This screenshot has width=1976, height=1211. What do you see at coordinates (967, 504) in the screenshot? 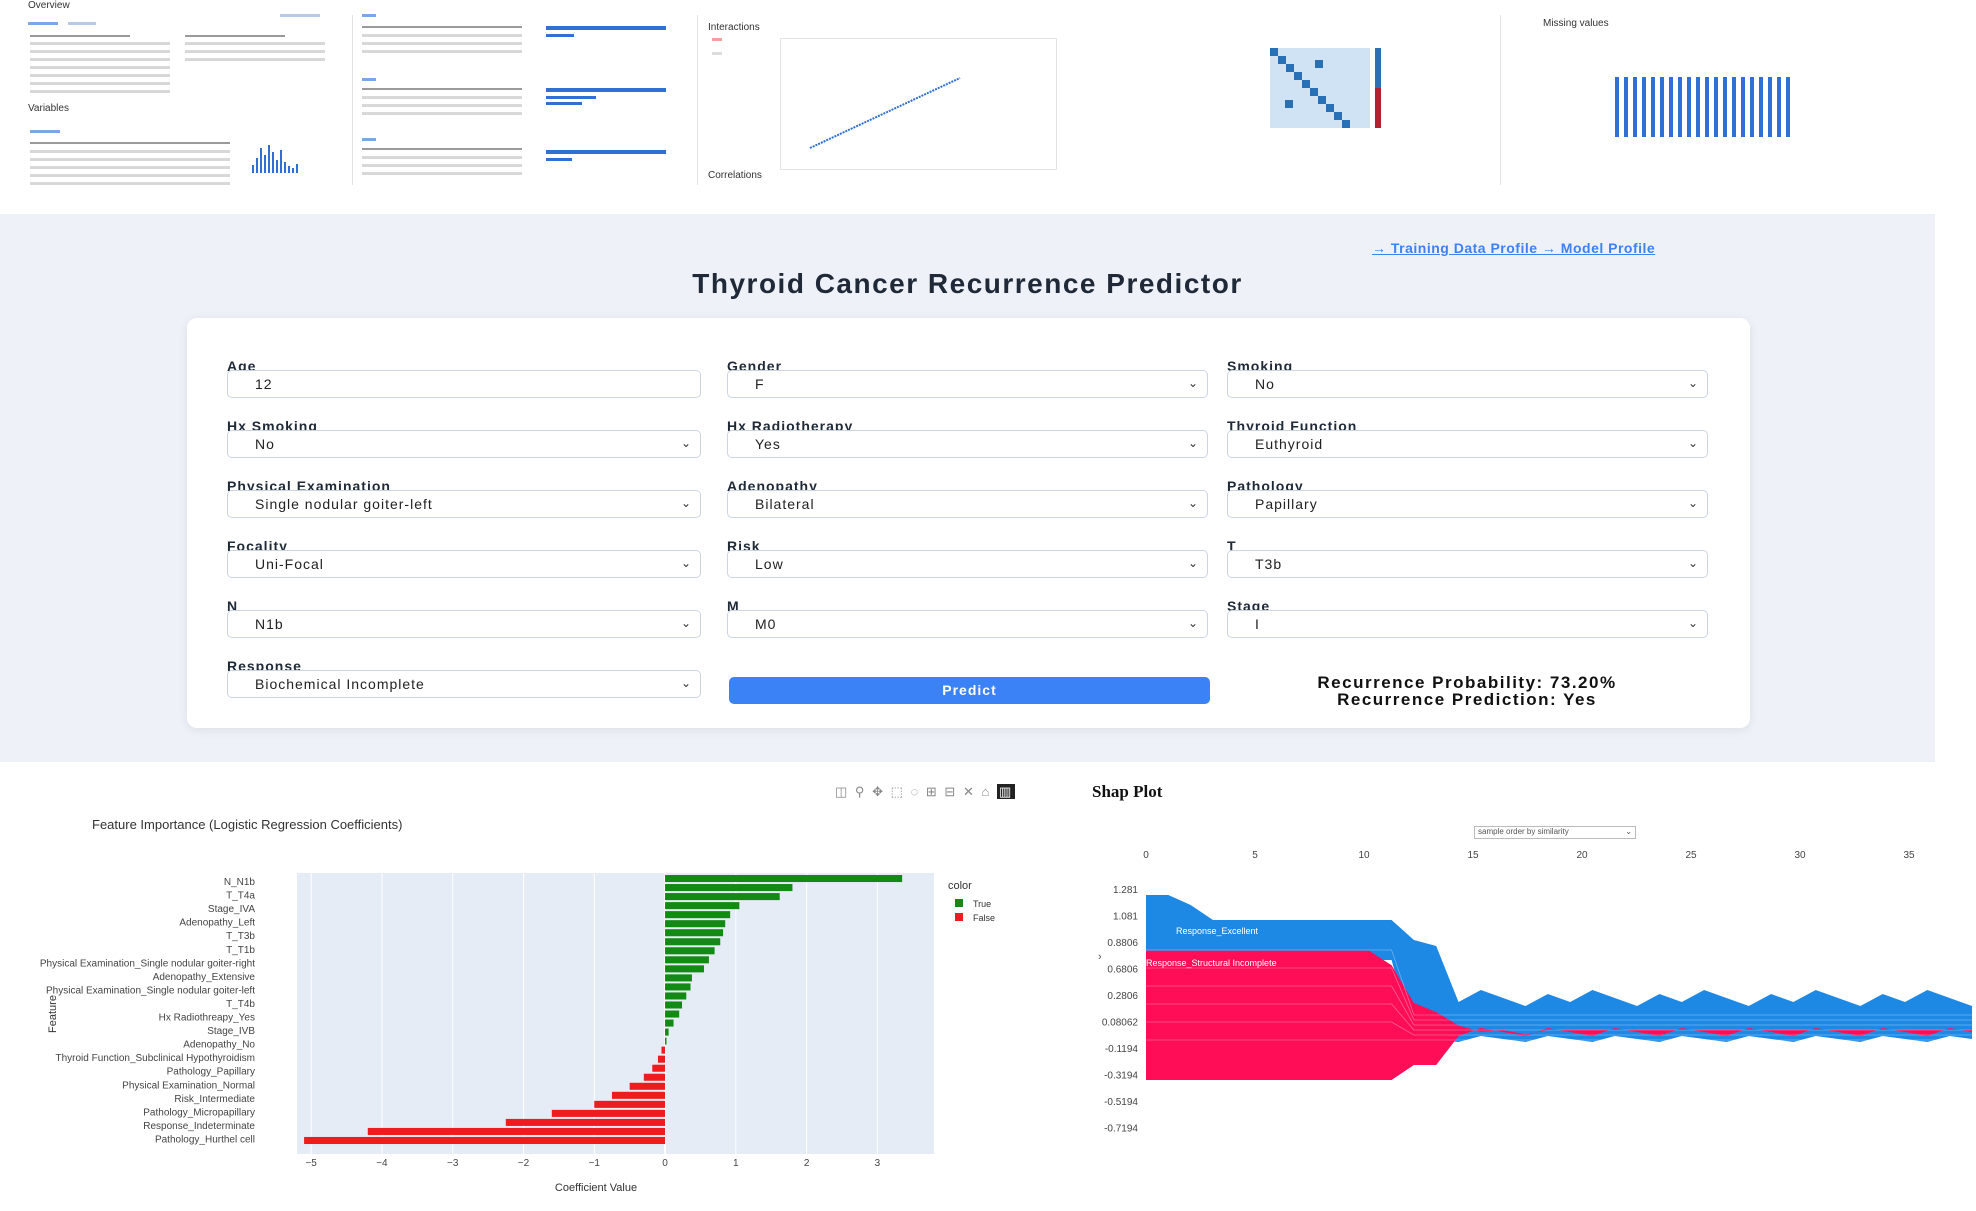
I see `adenopathy-select: Bilateral ⌄` at bounding box center [967, 504].